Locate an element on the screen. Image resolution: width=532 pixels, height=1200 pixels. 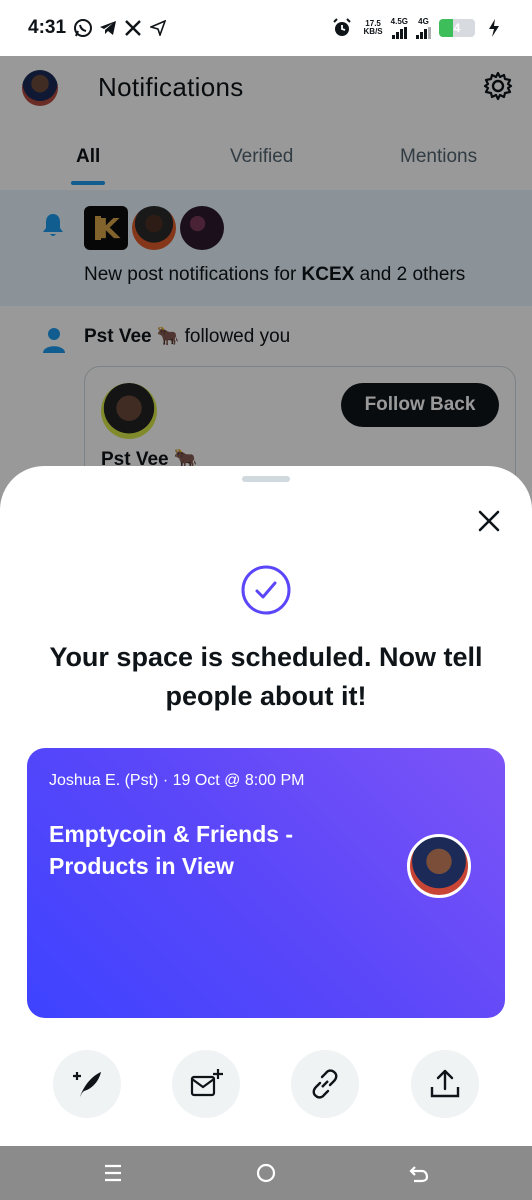
share-upload-icon is located at coordinates (445, 1083).